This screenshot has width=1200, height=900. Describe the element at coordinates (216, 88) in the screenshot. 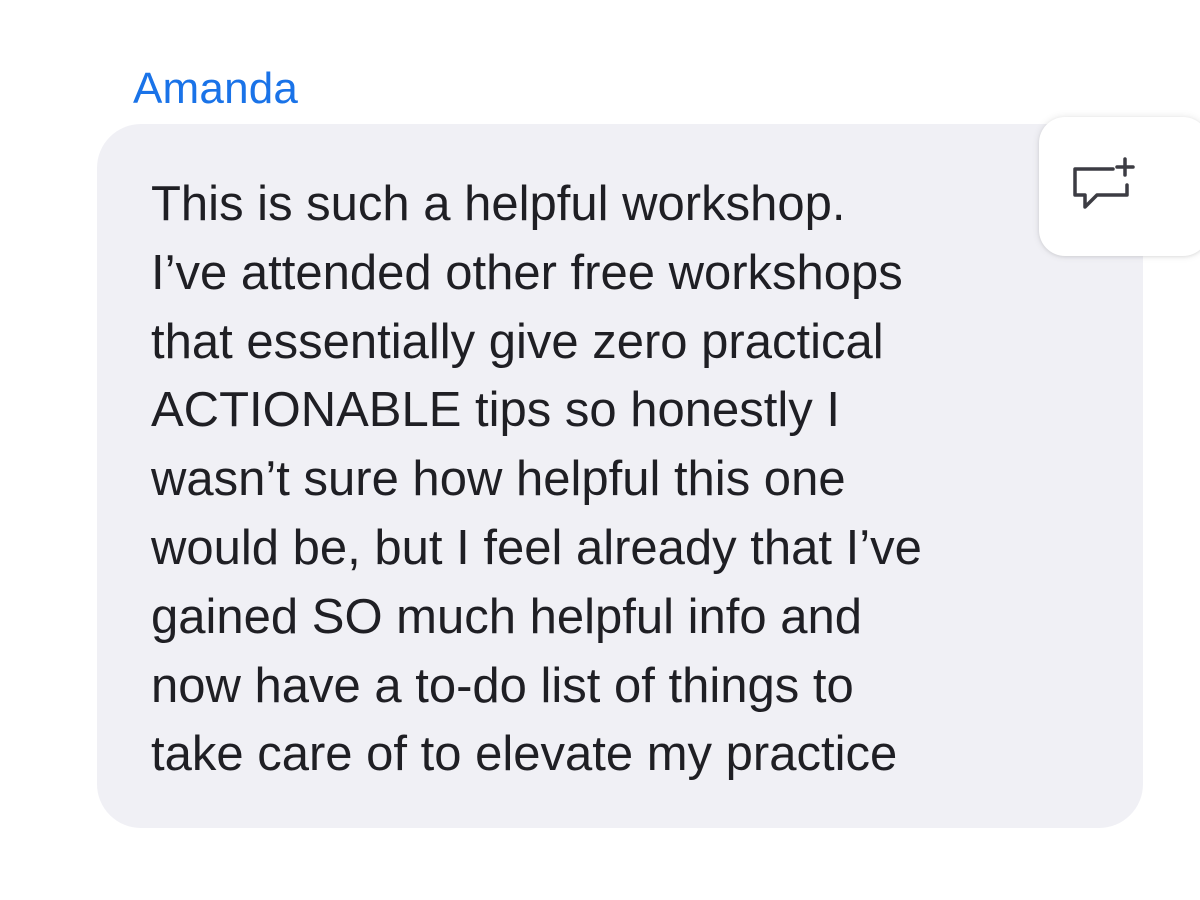

I see `sender-name: Amanda` at that location.